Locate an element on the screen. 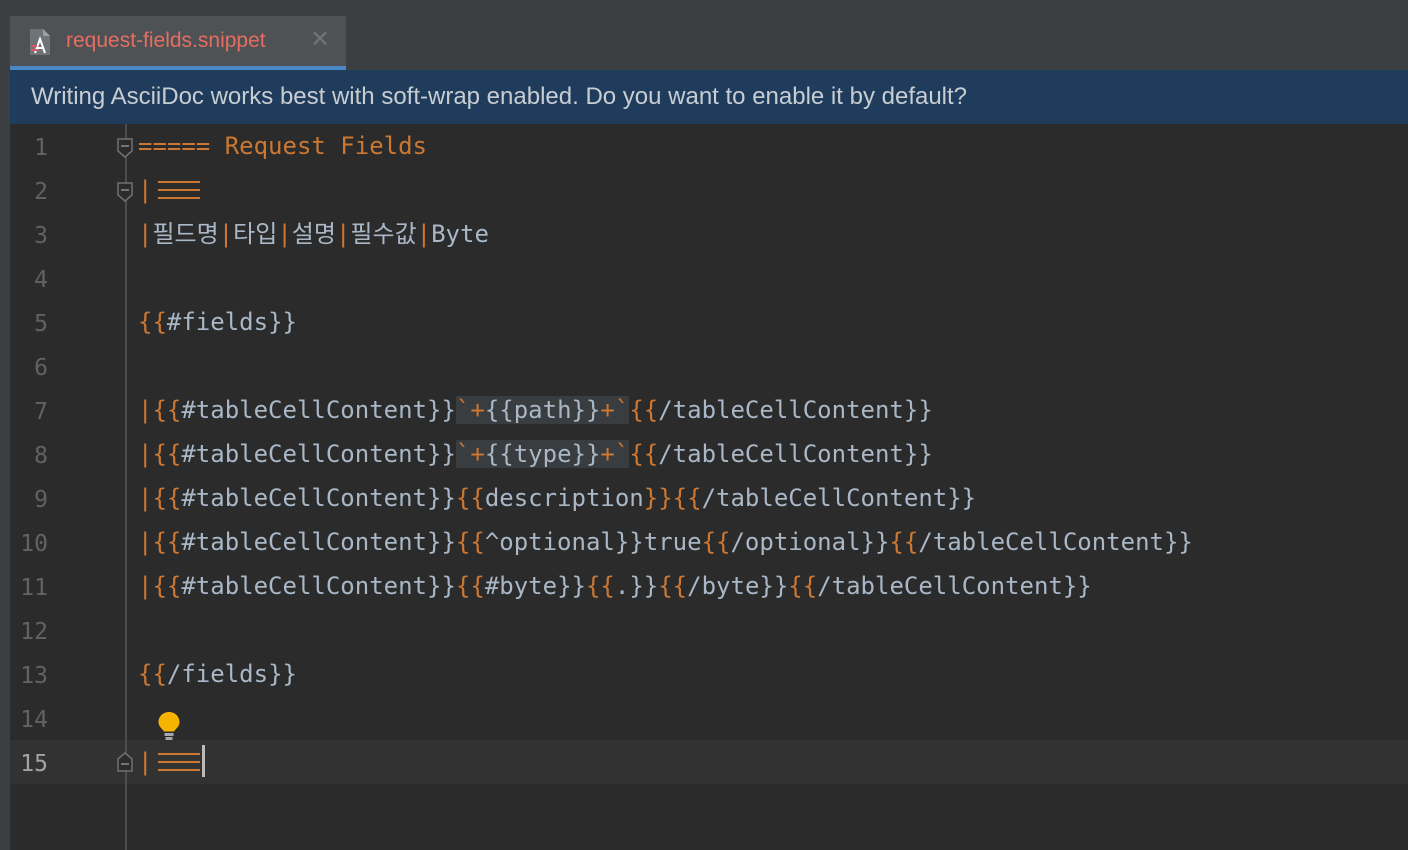  line-number: 10 is located at coordinates (34, 544).